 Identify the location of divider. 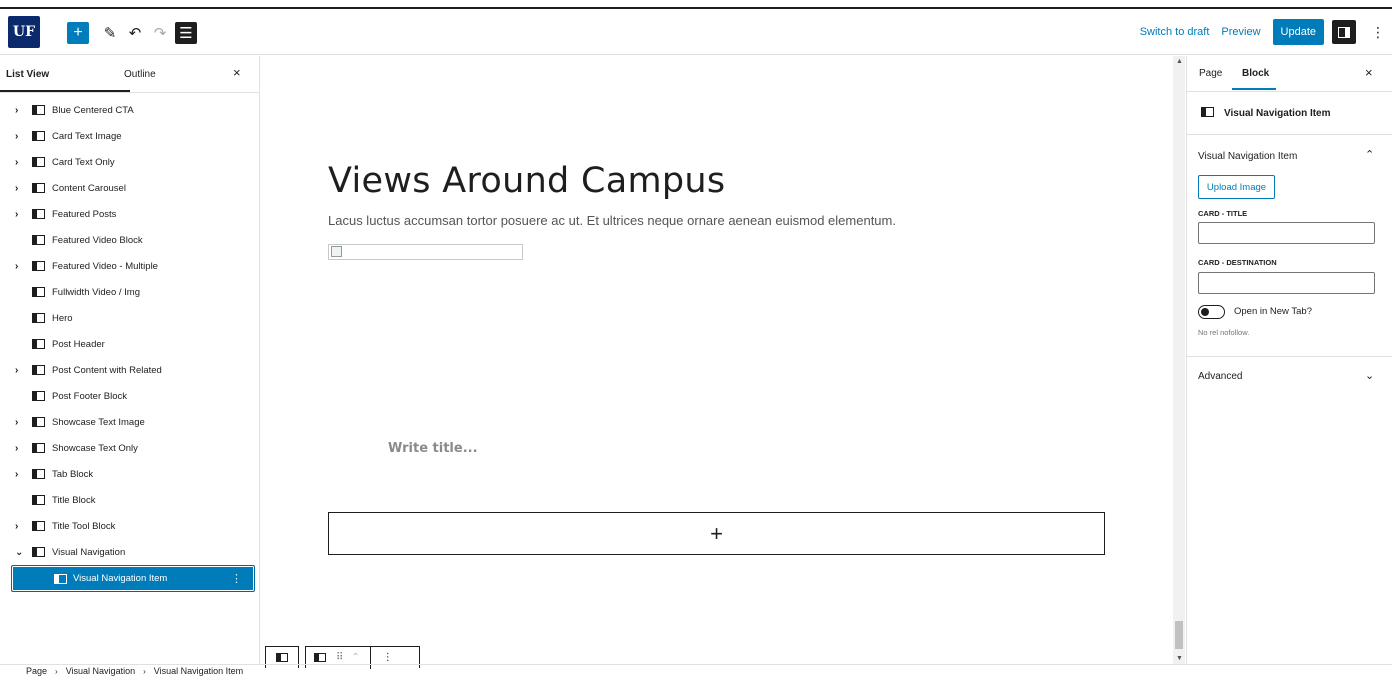
(129, 92).